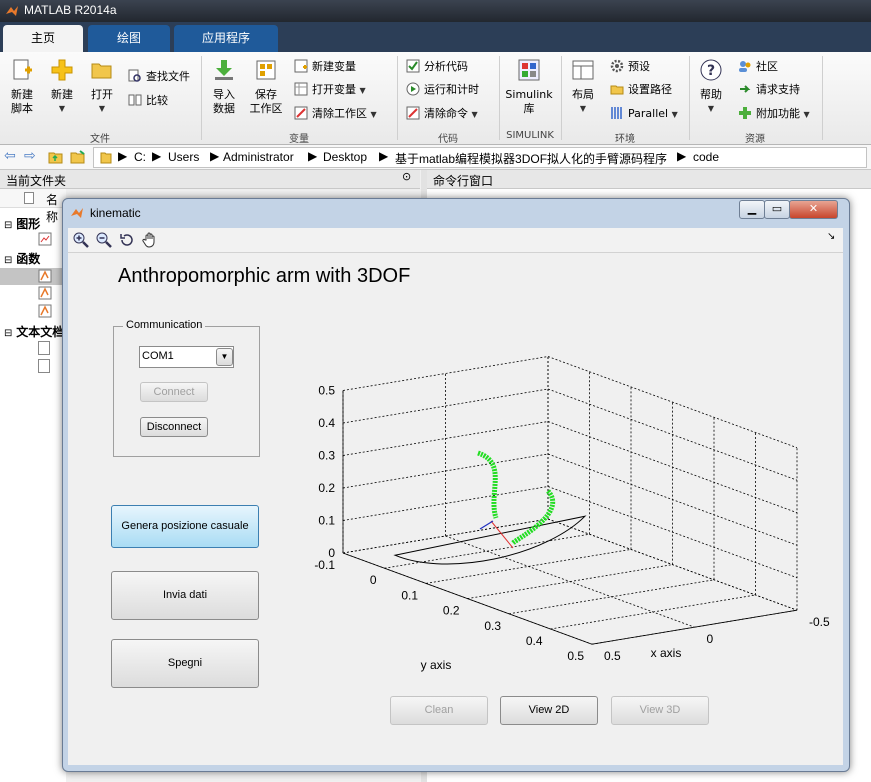 This screenshot has height=782, width=871. I want to click on save-workspace-label: 保存 工作区, so click(266, 101).